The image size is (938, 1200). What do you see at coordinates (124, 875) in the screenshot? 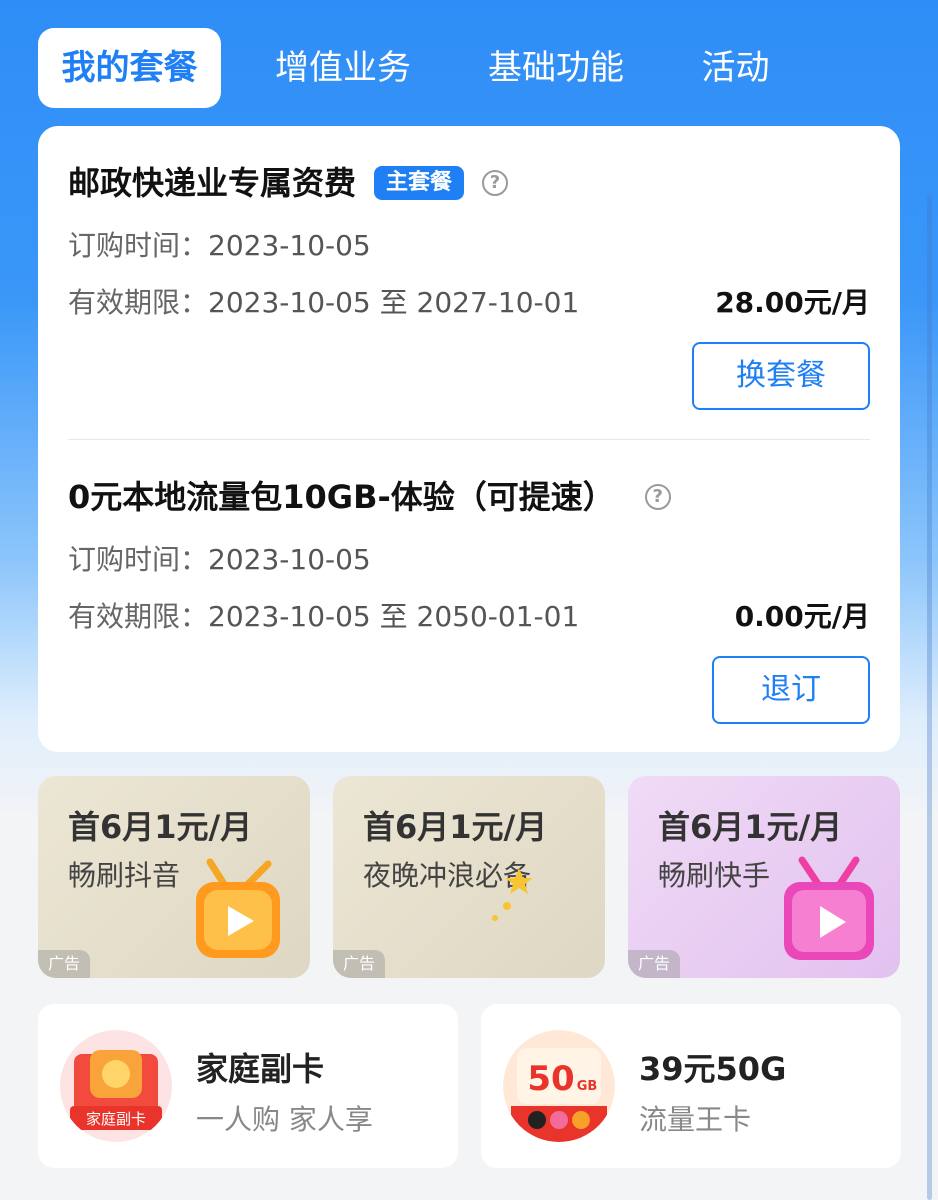
I see `promo-subtitle: 畅刷抖音` at bounding box center [124, 875].